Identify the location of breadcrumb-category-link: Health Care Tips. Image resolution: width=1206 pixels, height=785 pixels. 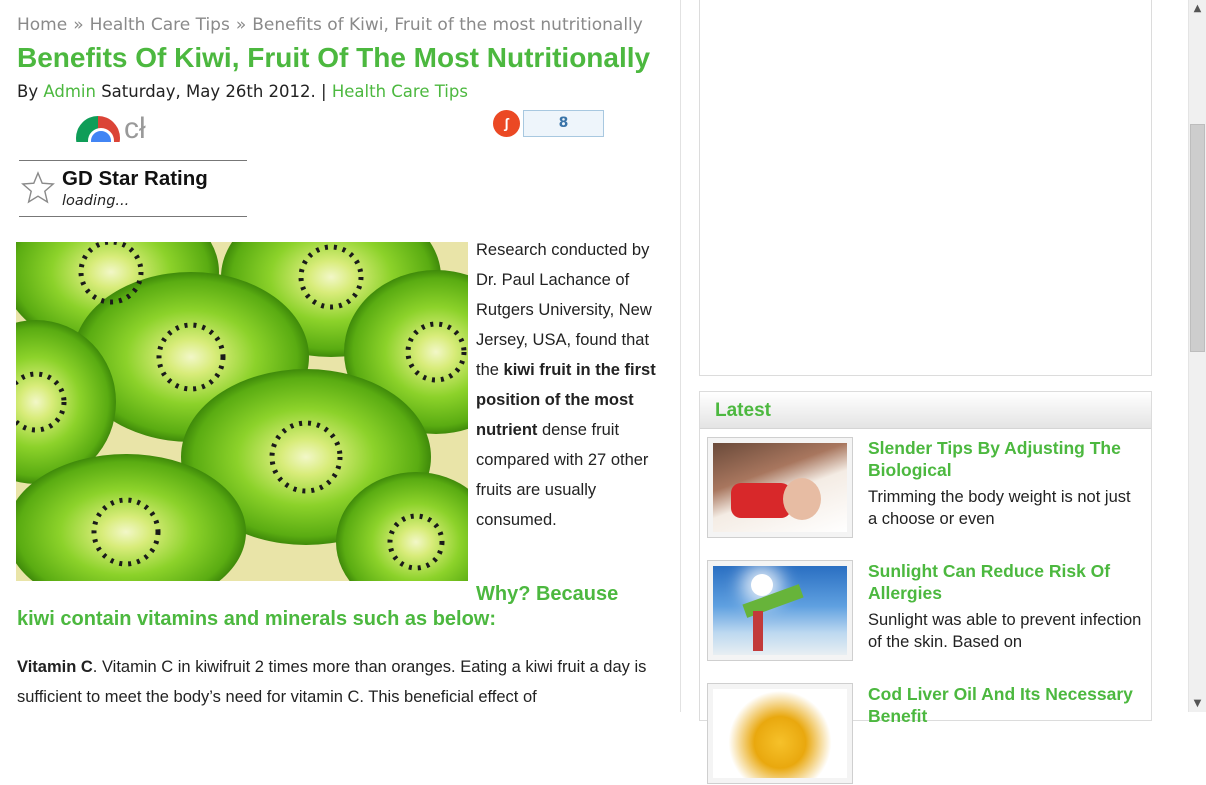
(160, 25).